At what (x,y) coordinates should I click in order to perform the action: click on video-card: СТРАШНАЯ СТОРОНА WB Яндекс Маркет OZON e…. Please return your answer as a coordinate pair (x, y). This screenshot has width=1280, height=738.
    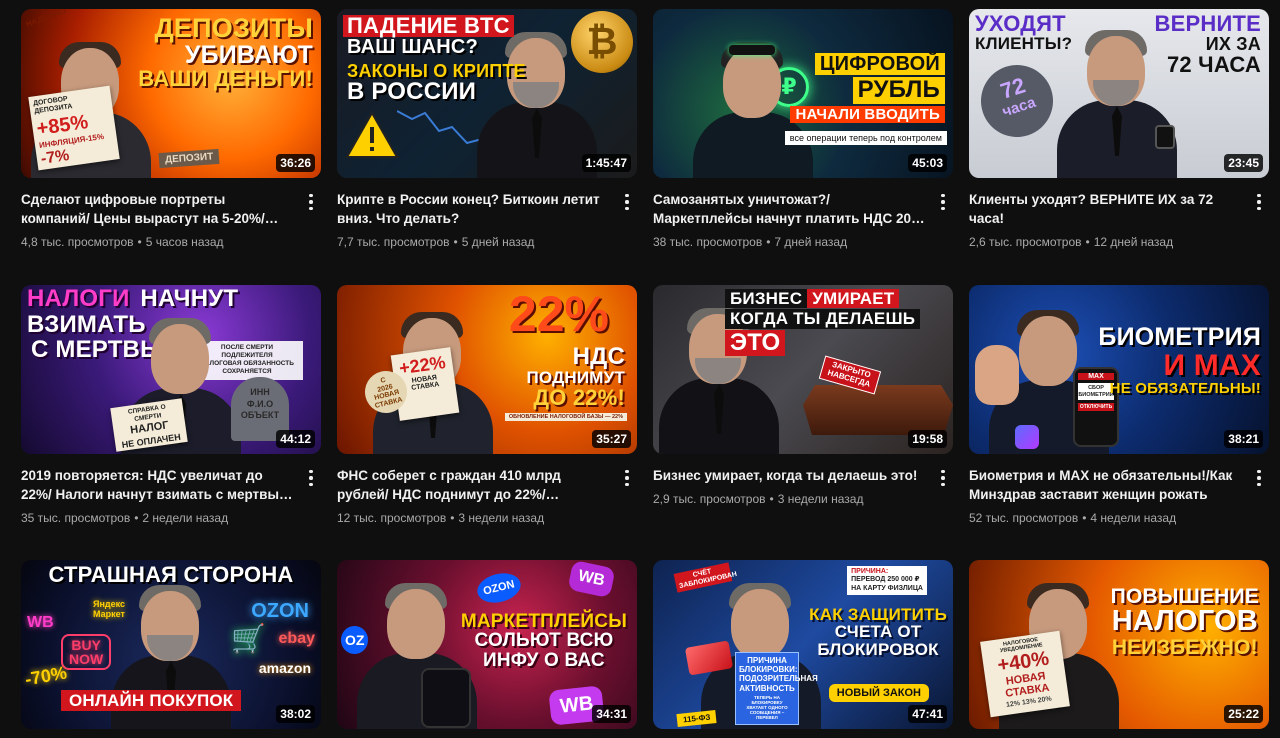
    Looking at the image, I should click on (171, 644).